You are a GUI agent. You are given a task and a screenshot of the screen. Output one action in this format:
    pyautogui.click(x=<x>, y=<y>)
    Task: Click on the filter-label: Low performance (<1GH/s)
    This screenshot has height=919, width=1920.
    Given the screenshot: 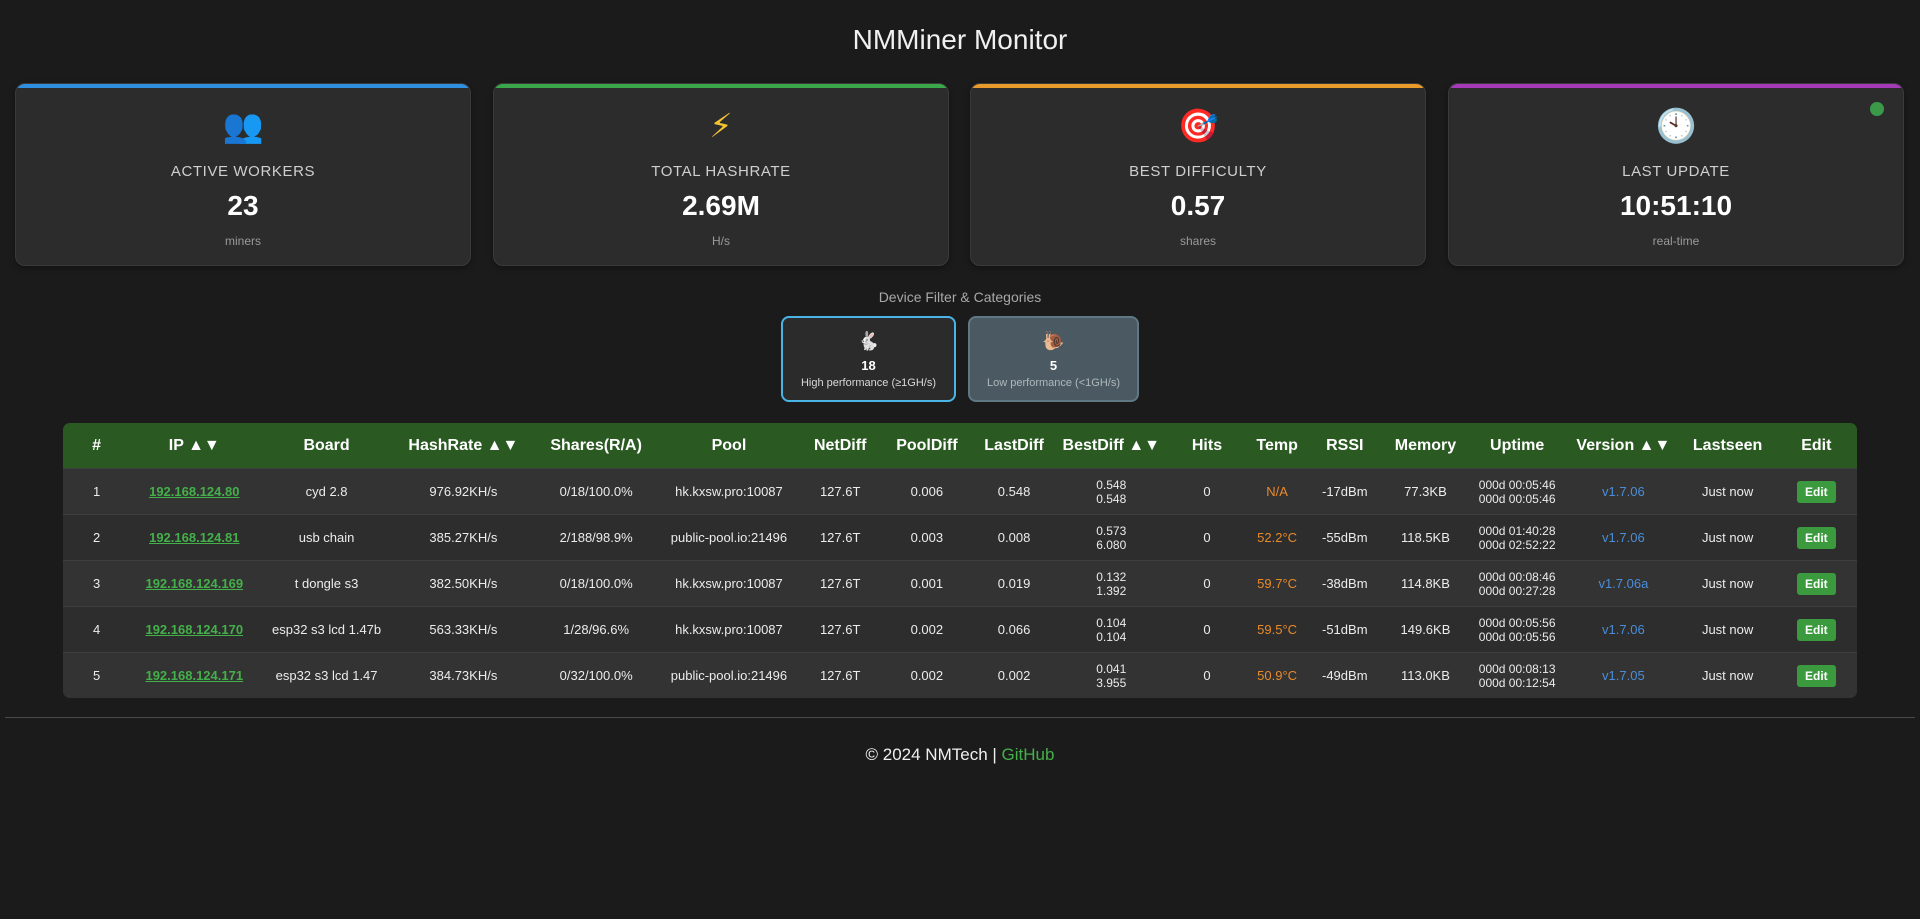 What is the action you would take?
    pyautogui.click(x=1053, y=383)
    